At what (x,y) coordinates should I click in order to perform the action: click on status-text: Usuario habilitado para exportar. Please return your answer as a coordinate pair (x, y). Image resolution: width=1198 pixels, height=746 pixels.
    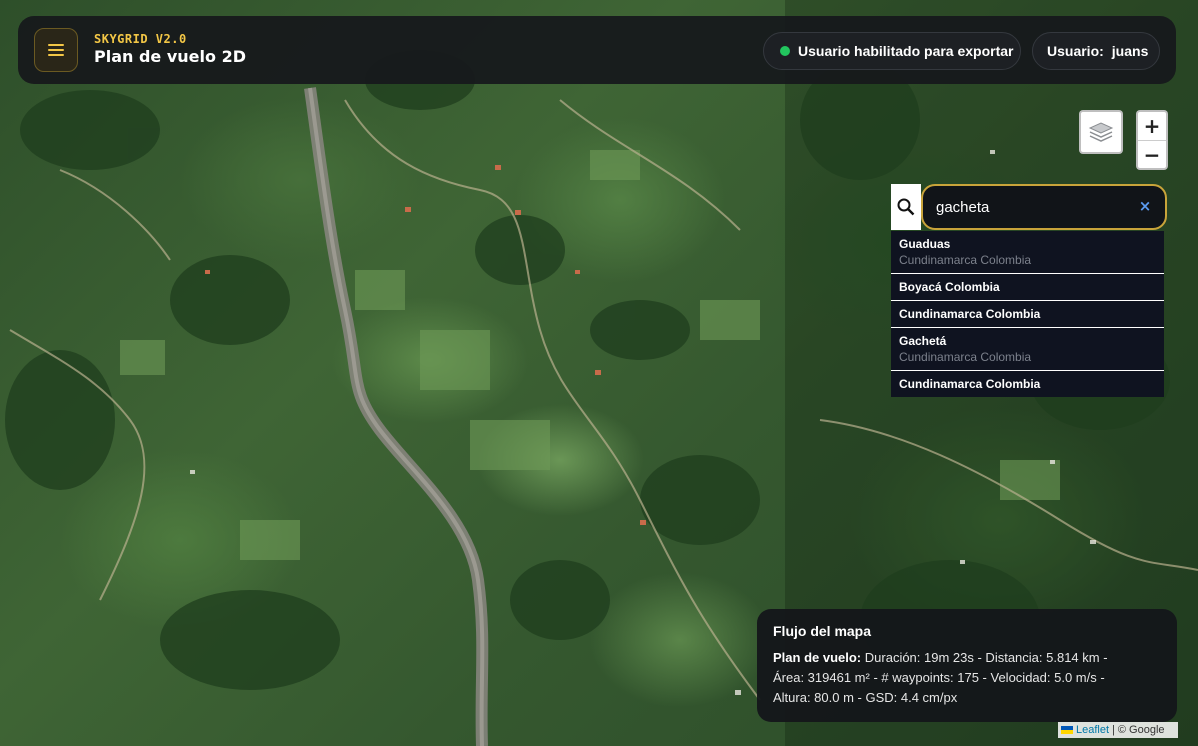
    Looking at the image, I should click on (906, 51).